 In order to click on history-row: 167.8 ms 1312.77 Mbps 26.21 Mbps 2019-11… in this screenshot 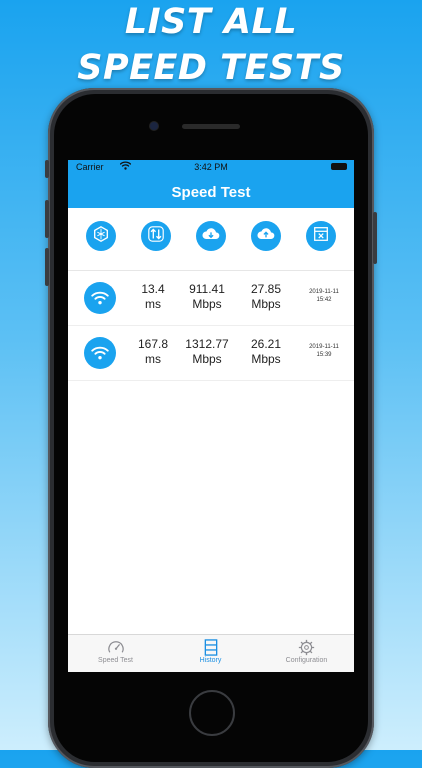, I will do `click(211, 353)`.